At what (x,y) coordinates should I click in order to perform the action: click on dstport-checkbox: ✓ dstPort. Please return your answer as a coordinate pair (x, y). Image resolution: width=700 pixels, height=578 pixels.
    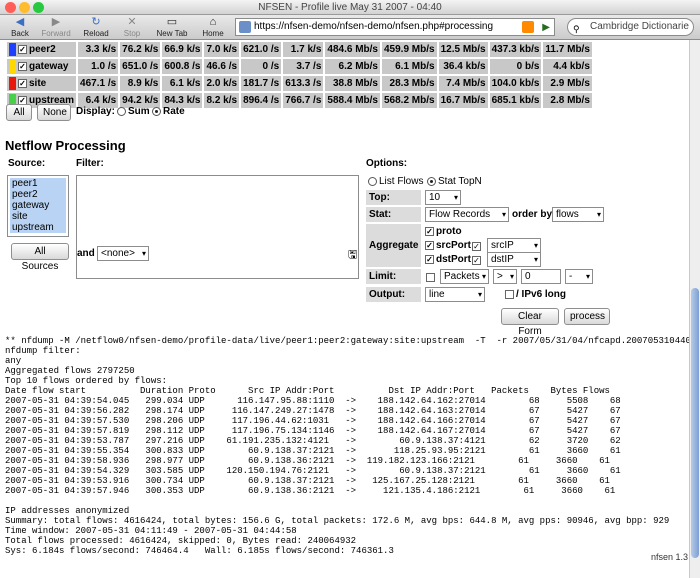
    Looking at the image, I should click on (448, 259).